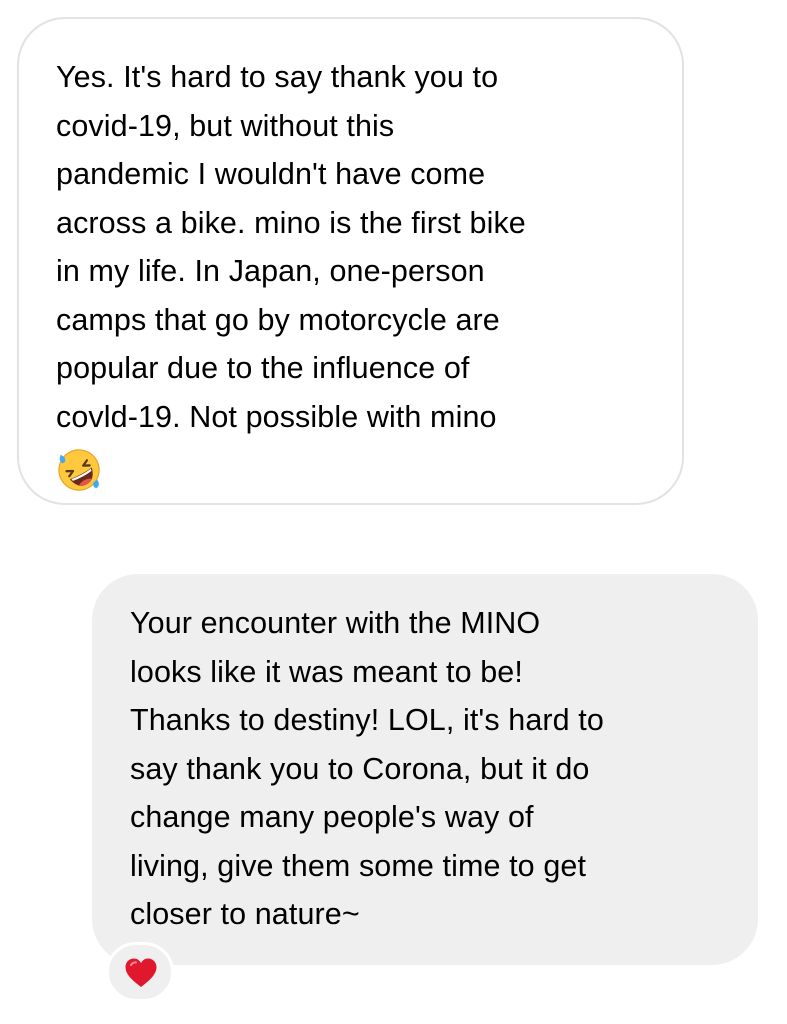 Image resolution: width=787 pixels, height=1024 pixels. I want to click on message-text-line: Thanks to destiny! LOL, it's hard to, so click(367, 720).